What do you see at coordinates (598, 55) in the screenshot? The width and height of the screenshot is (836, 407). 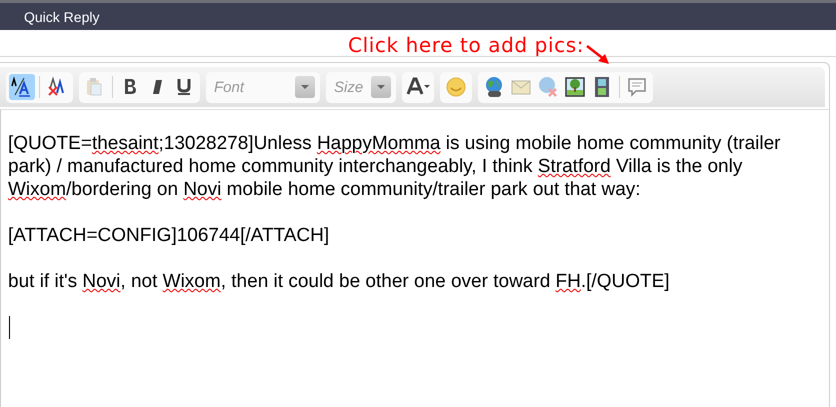 I see `annotation-arrow` at bounding box center [598, 55].